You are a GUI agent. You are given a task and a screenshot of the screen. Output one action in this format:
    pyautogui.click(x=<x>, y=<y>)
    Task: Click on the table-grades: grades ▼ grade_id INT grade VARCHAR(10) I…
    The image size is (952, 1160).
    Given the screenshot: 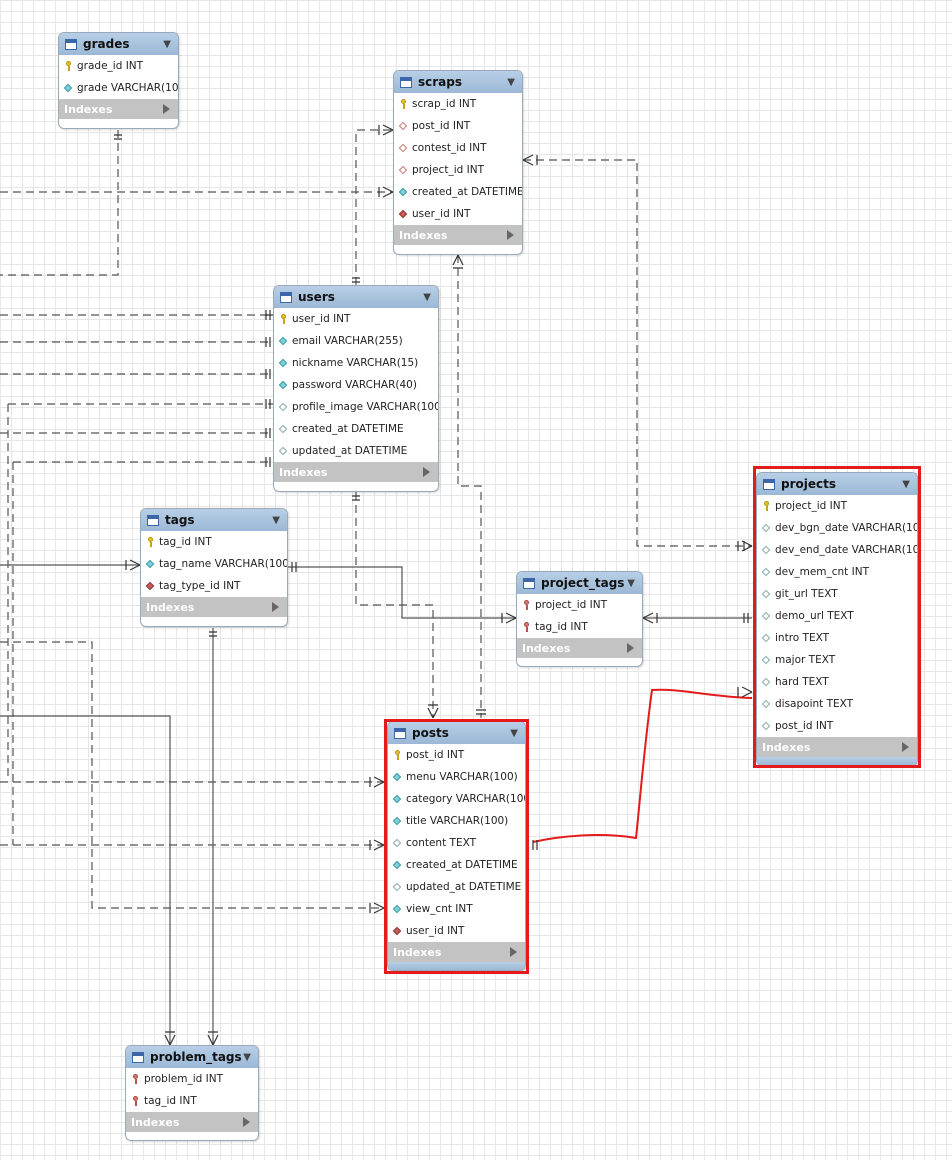 What is the action you would take?
    pyautogui.click(x=118, y=80)
    